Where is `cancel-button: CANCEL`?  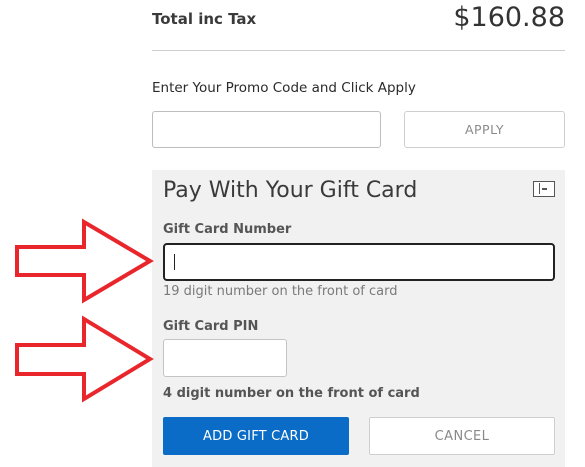
cancel-button: CANCEL is located at coordinates (462, 436).